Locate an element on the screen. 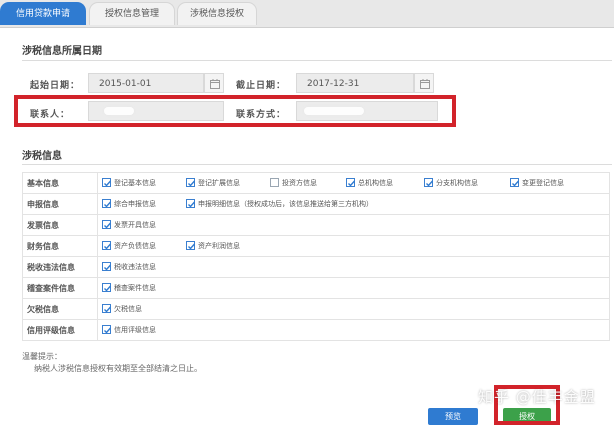 This screenshot has height=425, width=614. table-row: 稽查案件信息 稽查案件信息 is located at coordinates (316, 288).